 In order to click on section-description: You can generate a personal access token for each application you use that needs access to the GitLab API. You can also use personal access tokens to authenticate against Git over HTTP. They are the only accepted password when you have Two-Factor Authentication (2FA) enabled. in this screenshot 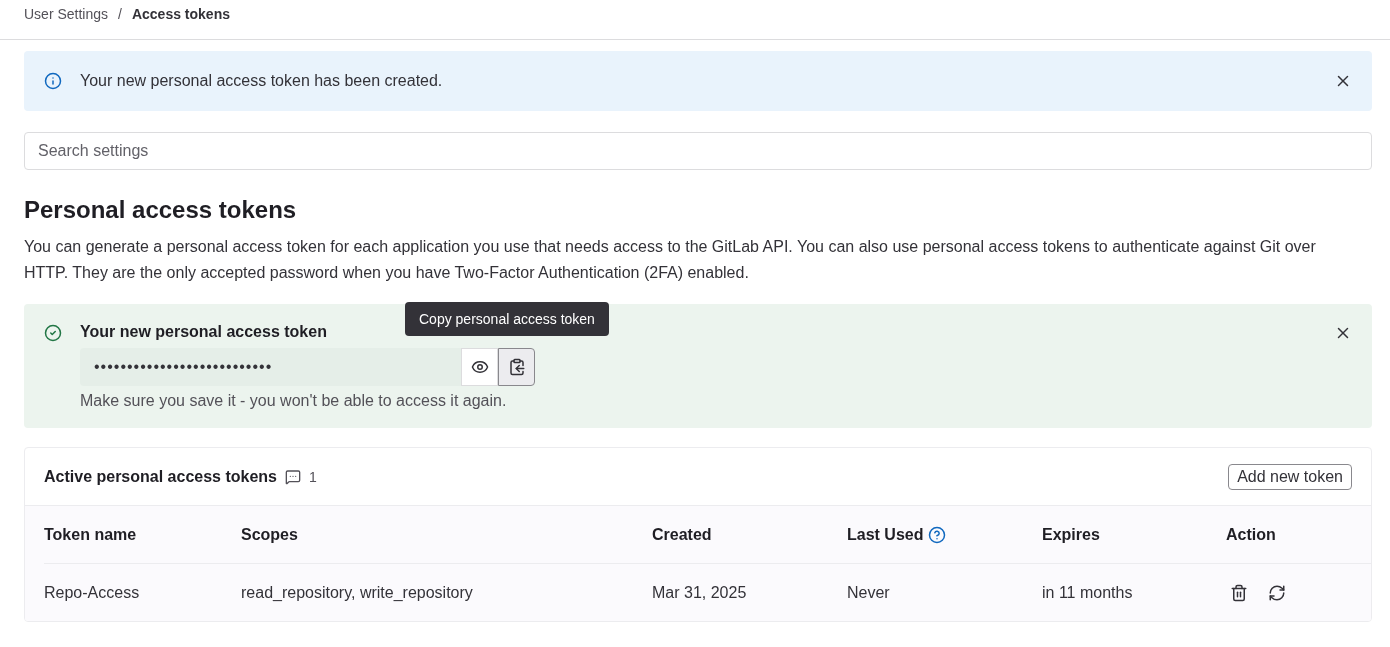, I will do `click(670, 260)`.